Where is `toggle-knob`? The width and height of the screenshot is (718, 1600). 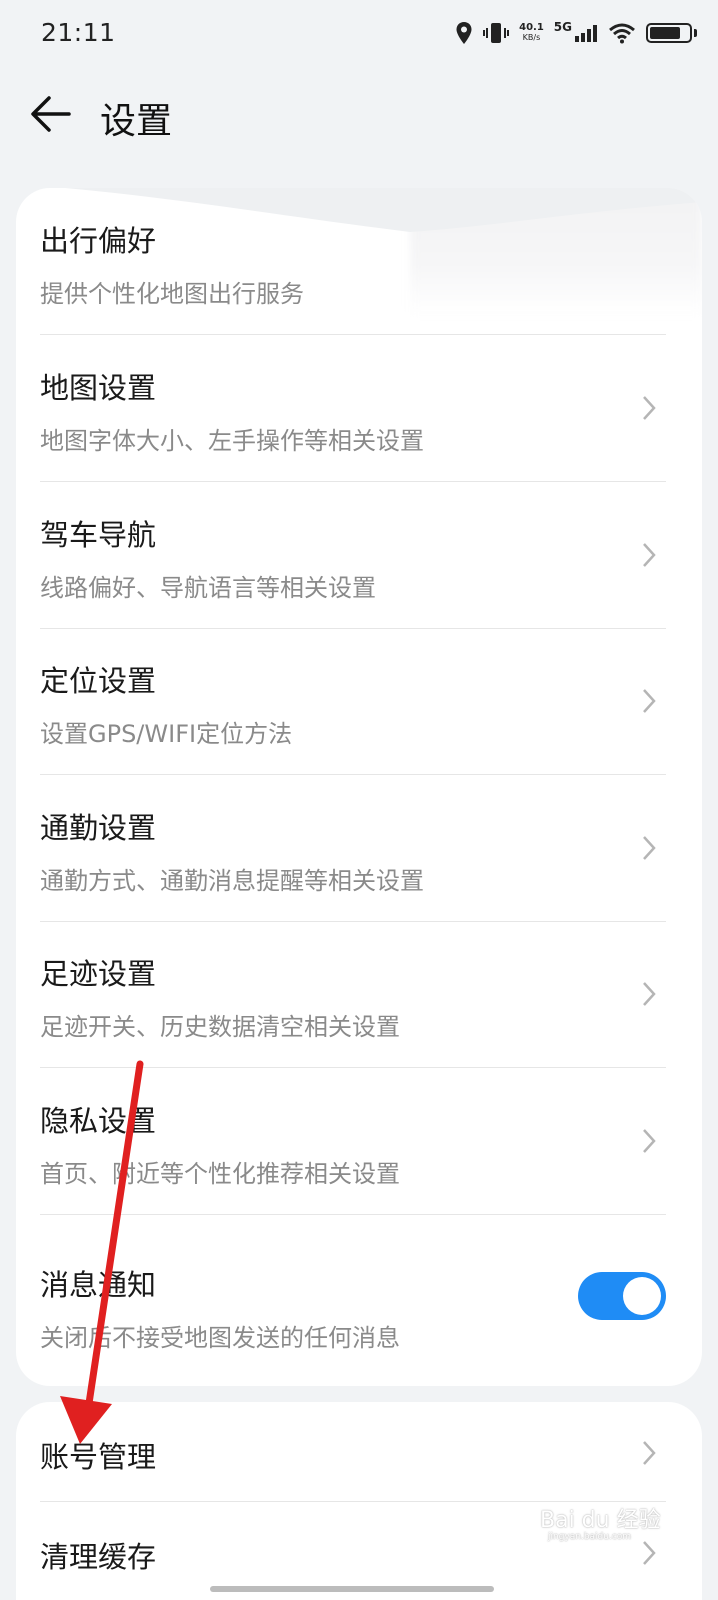 toggle-knob is located at coordinates (642, 1296).